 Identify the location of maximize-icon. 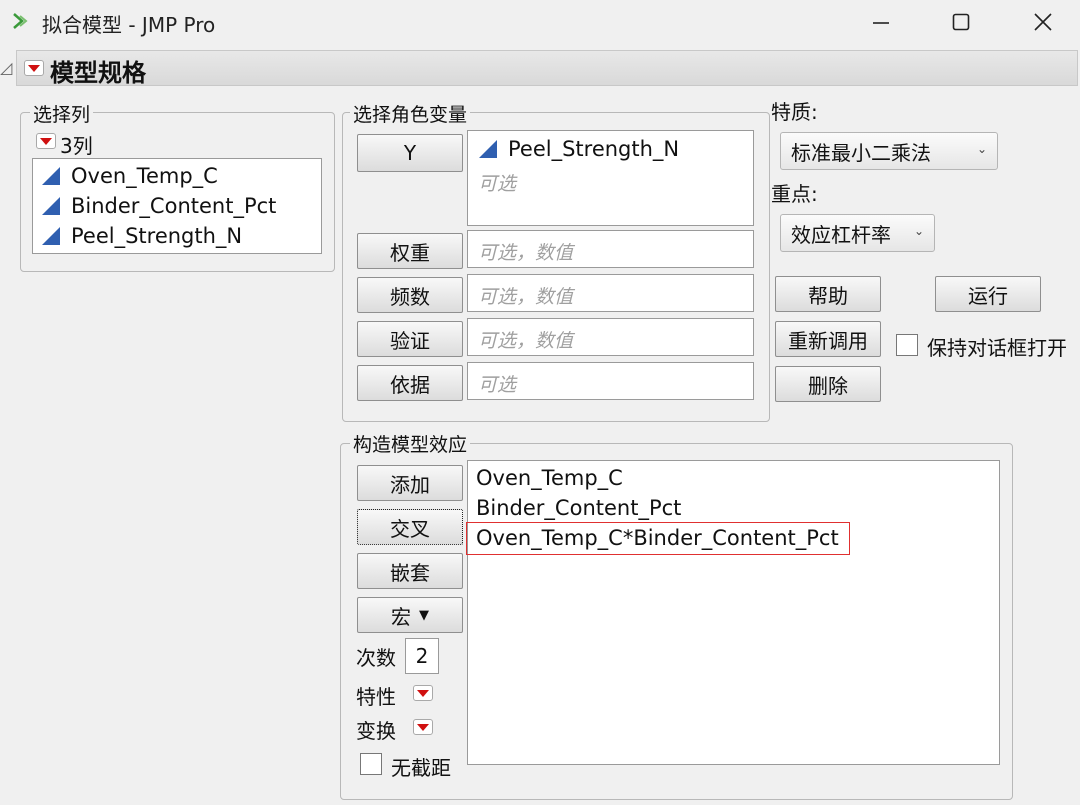
(961, 22).